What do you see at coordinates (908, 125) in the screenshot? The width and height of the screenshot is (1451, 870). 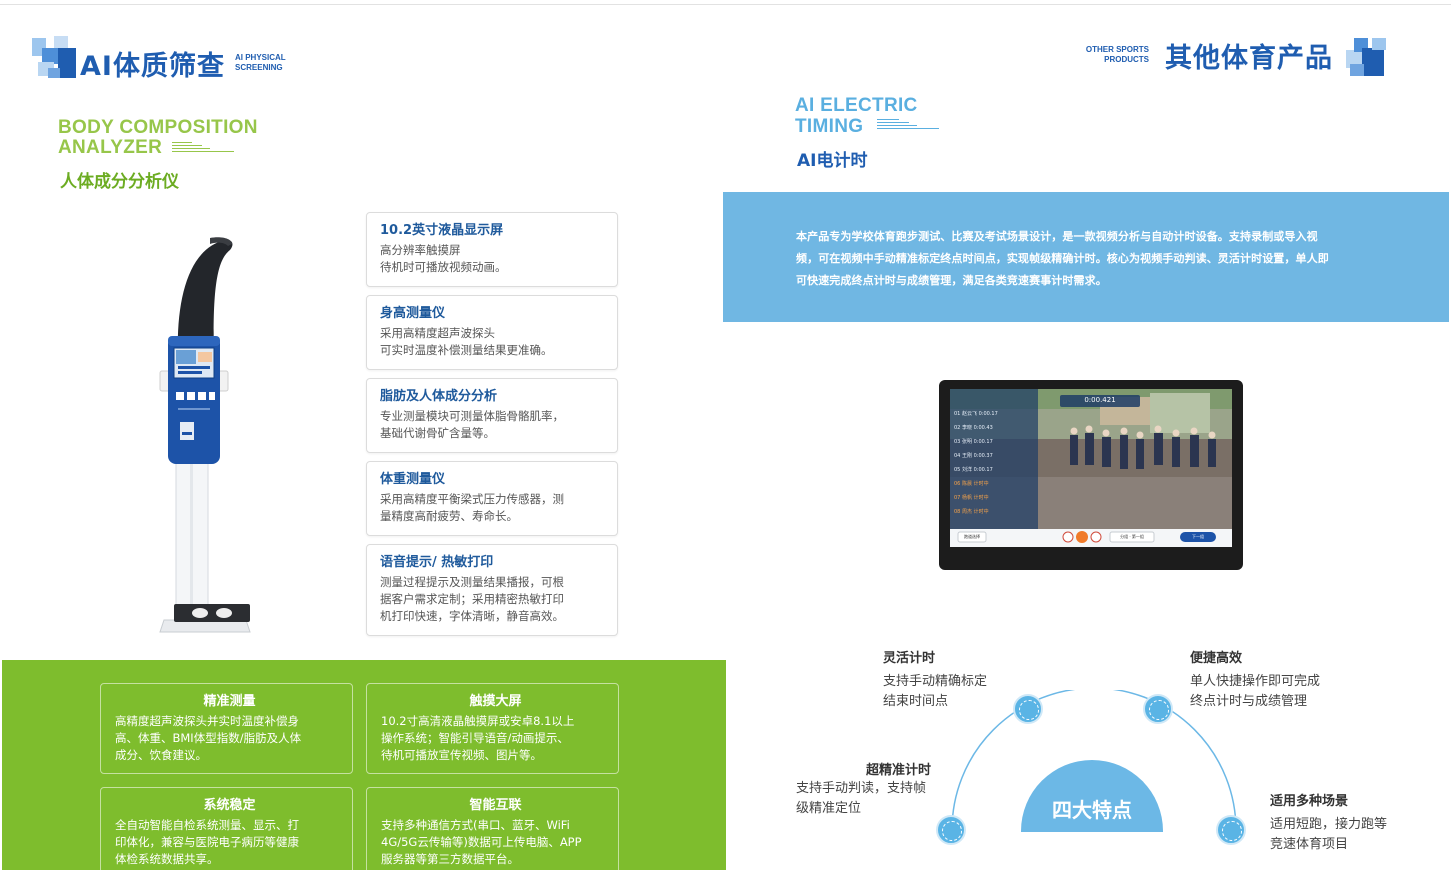 I see `blue-deco-lines` at bounding box center [908, 125].